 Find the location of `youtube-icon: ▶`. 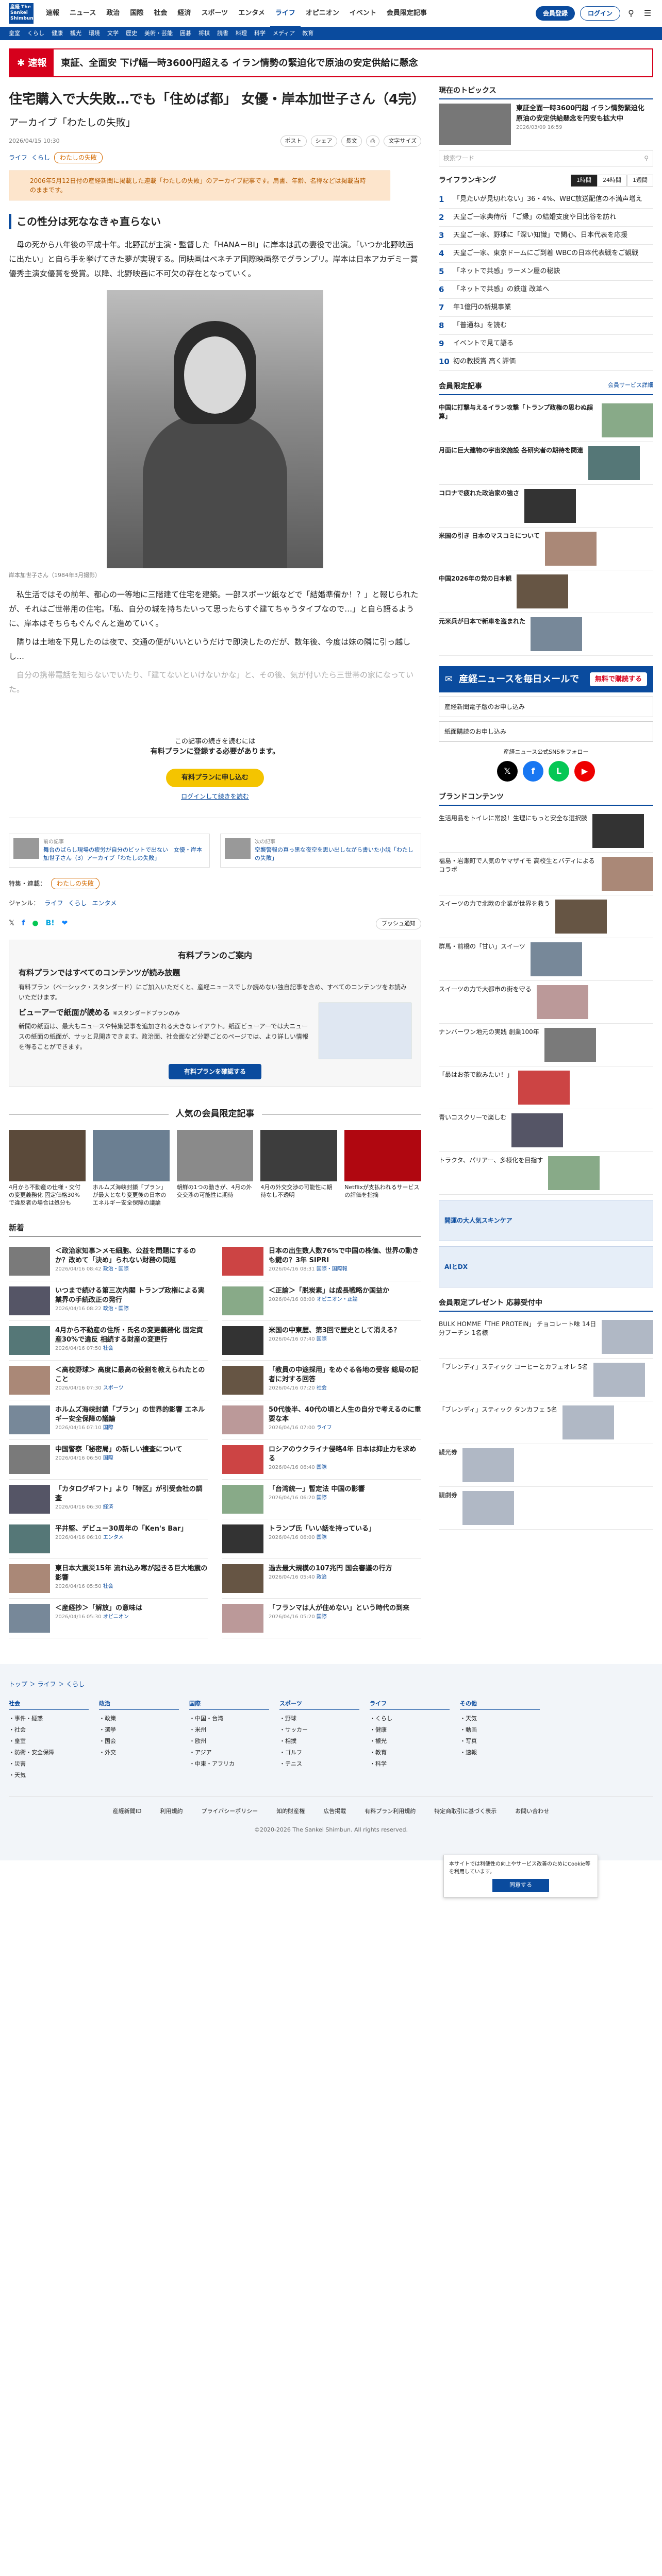

youtube-icon: ▶ is located at coordinates (584, 771).